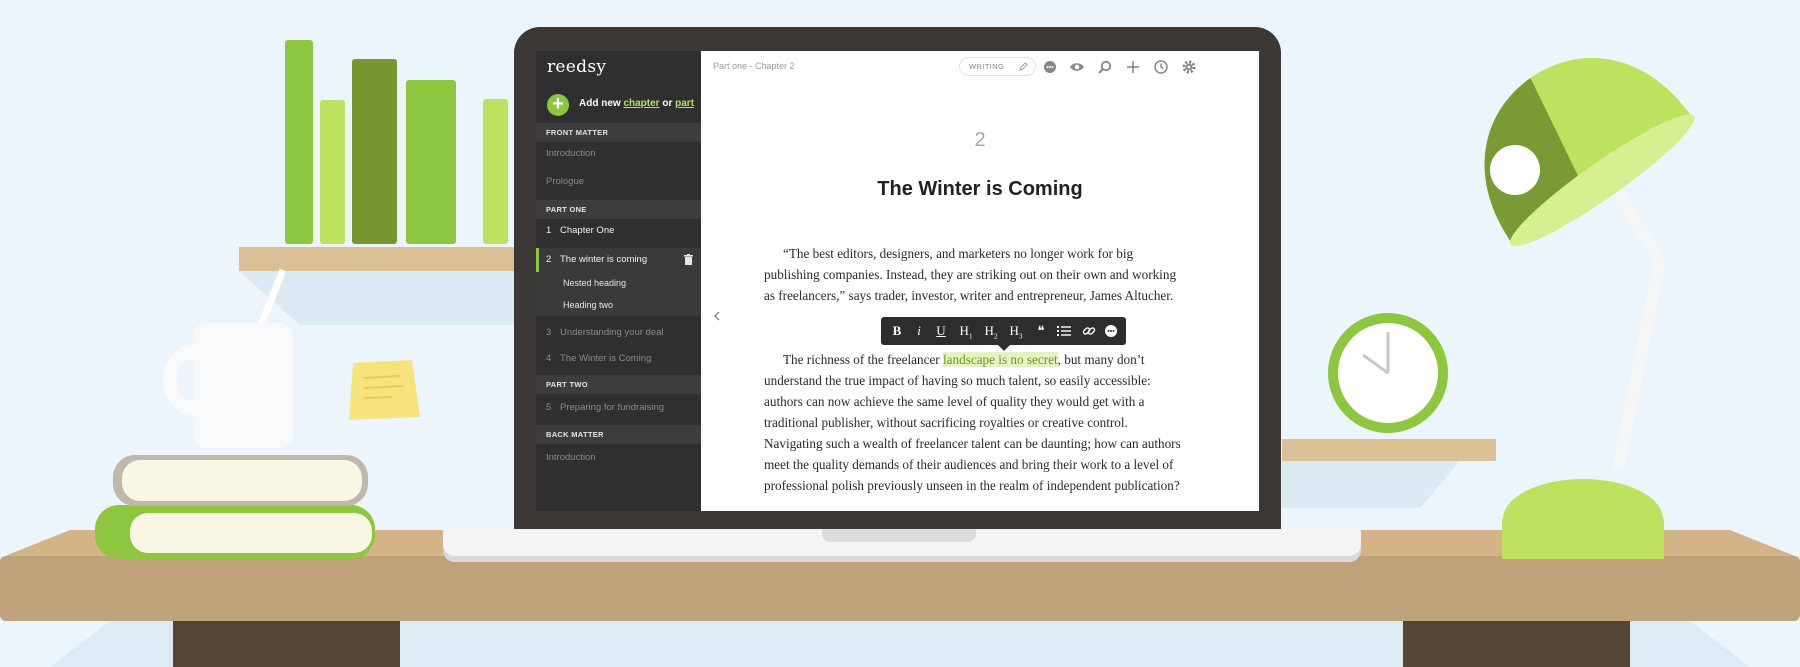 The image size is (1800, 667). I want to click on sidebar-subheading-two: Heading two, so click(618, 305).